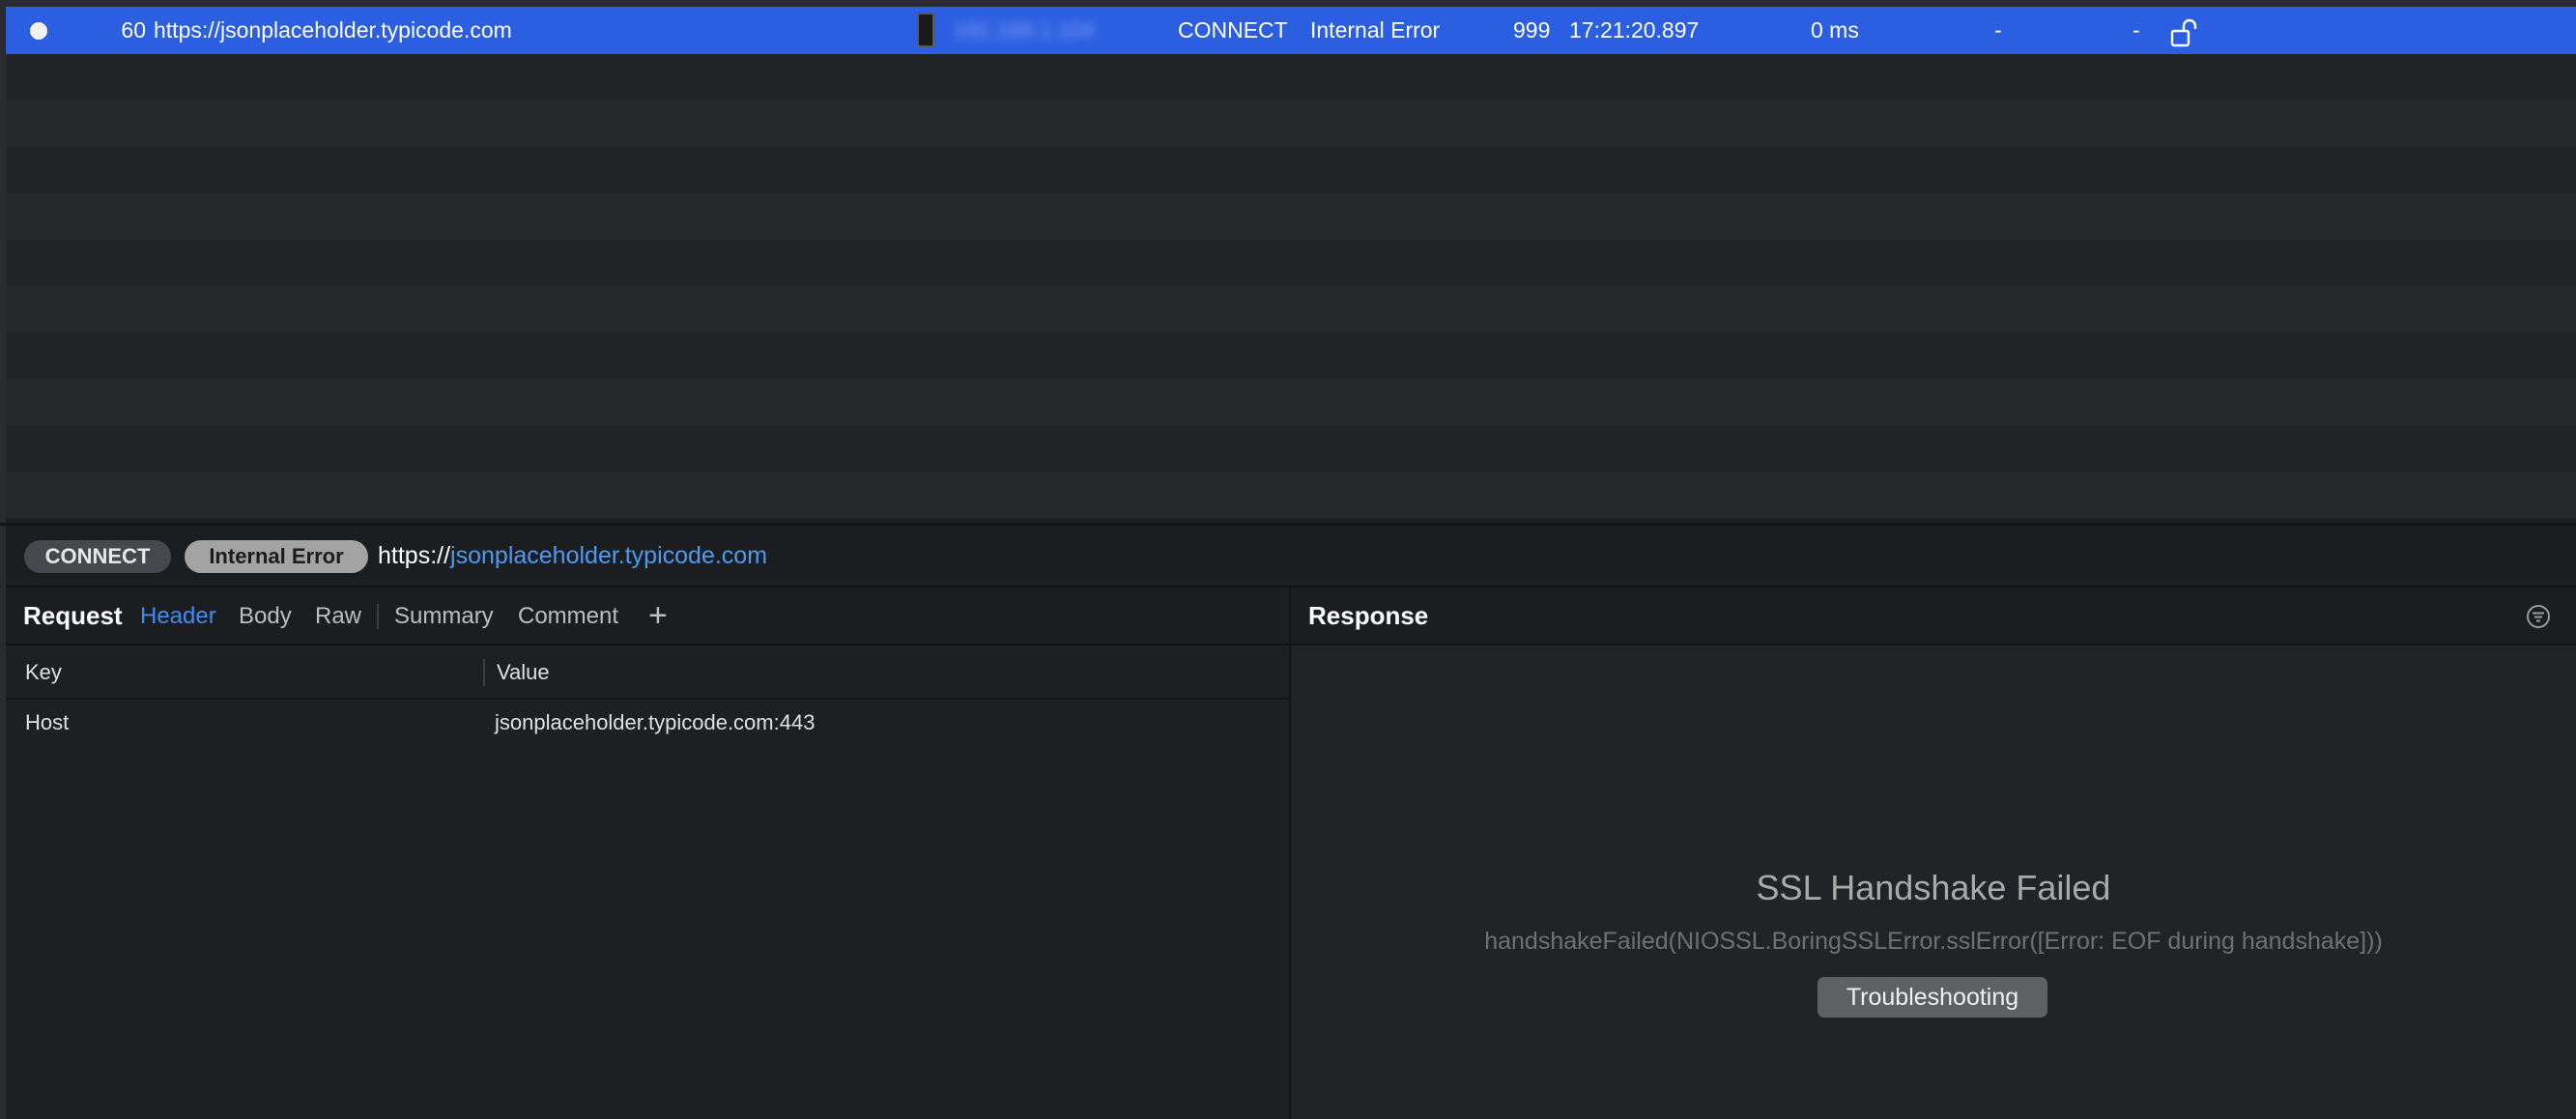  I want to click on header-value: jsonplaceholder.typicode.com:443, so click(656, 722).